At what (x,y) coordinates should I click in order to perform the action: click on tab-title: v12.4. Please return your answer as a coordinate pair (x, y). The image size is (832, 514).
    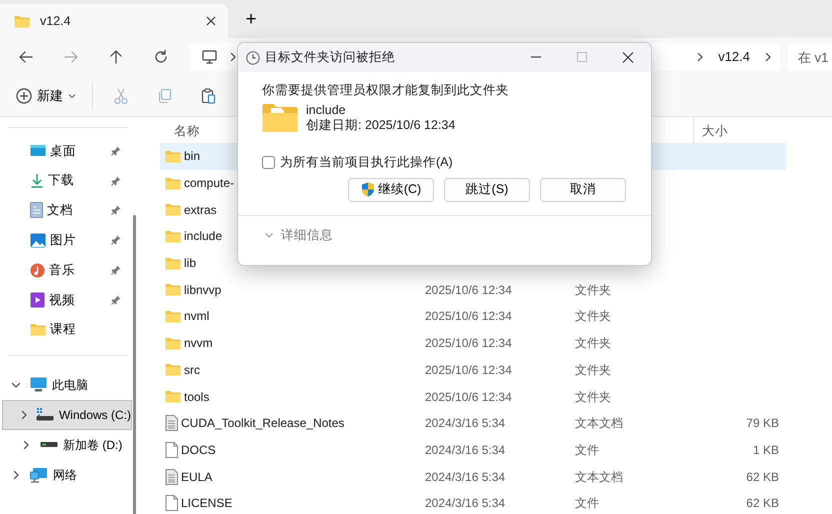
    Looking at the image, I should click on (56, 21).